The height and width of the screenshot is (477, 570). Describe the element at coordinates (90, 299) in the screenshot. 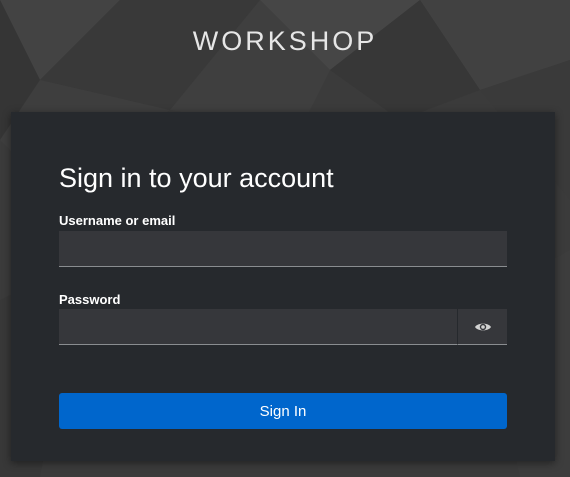

I see `password-label: Password` at that location.